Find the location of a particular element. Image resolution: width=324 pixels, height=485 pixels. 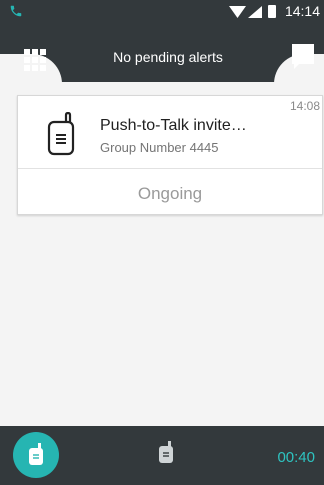

wifi-icon is located at coordinates (237, 12).